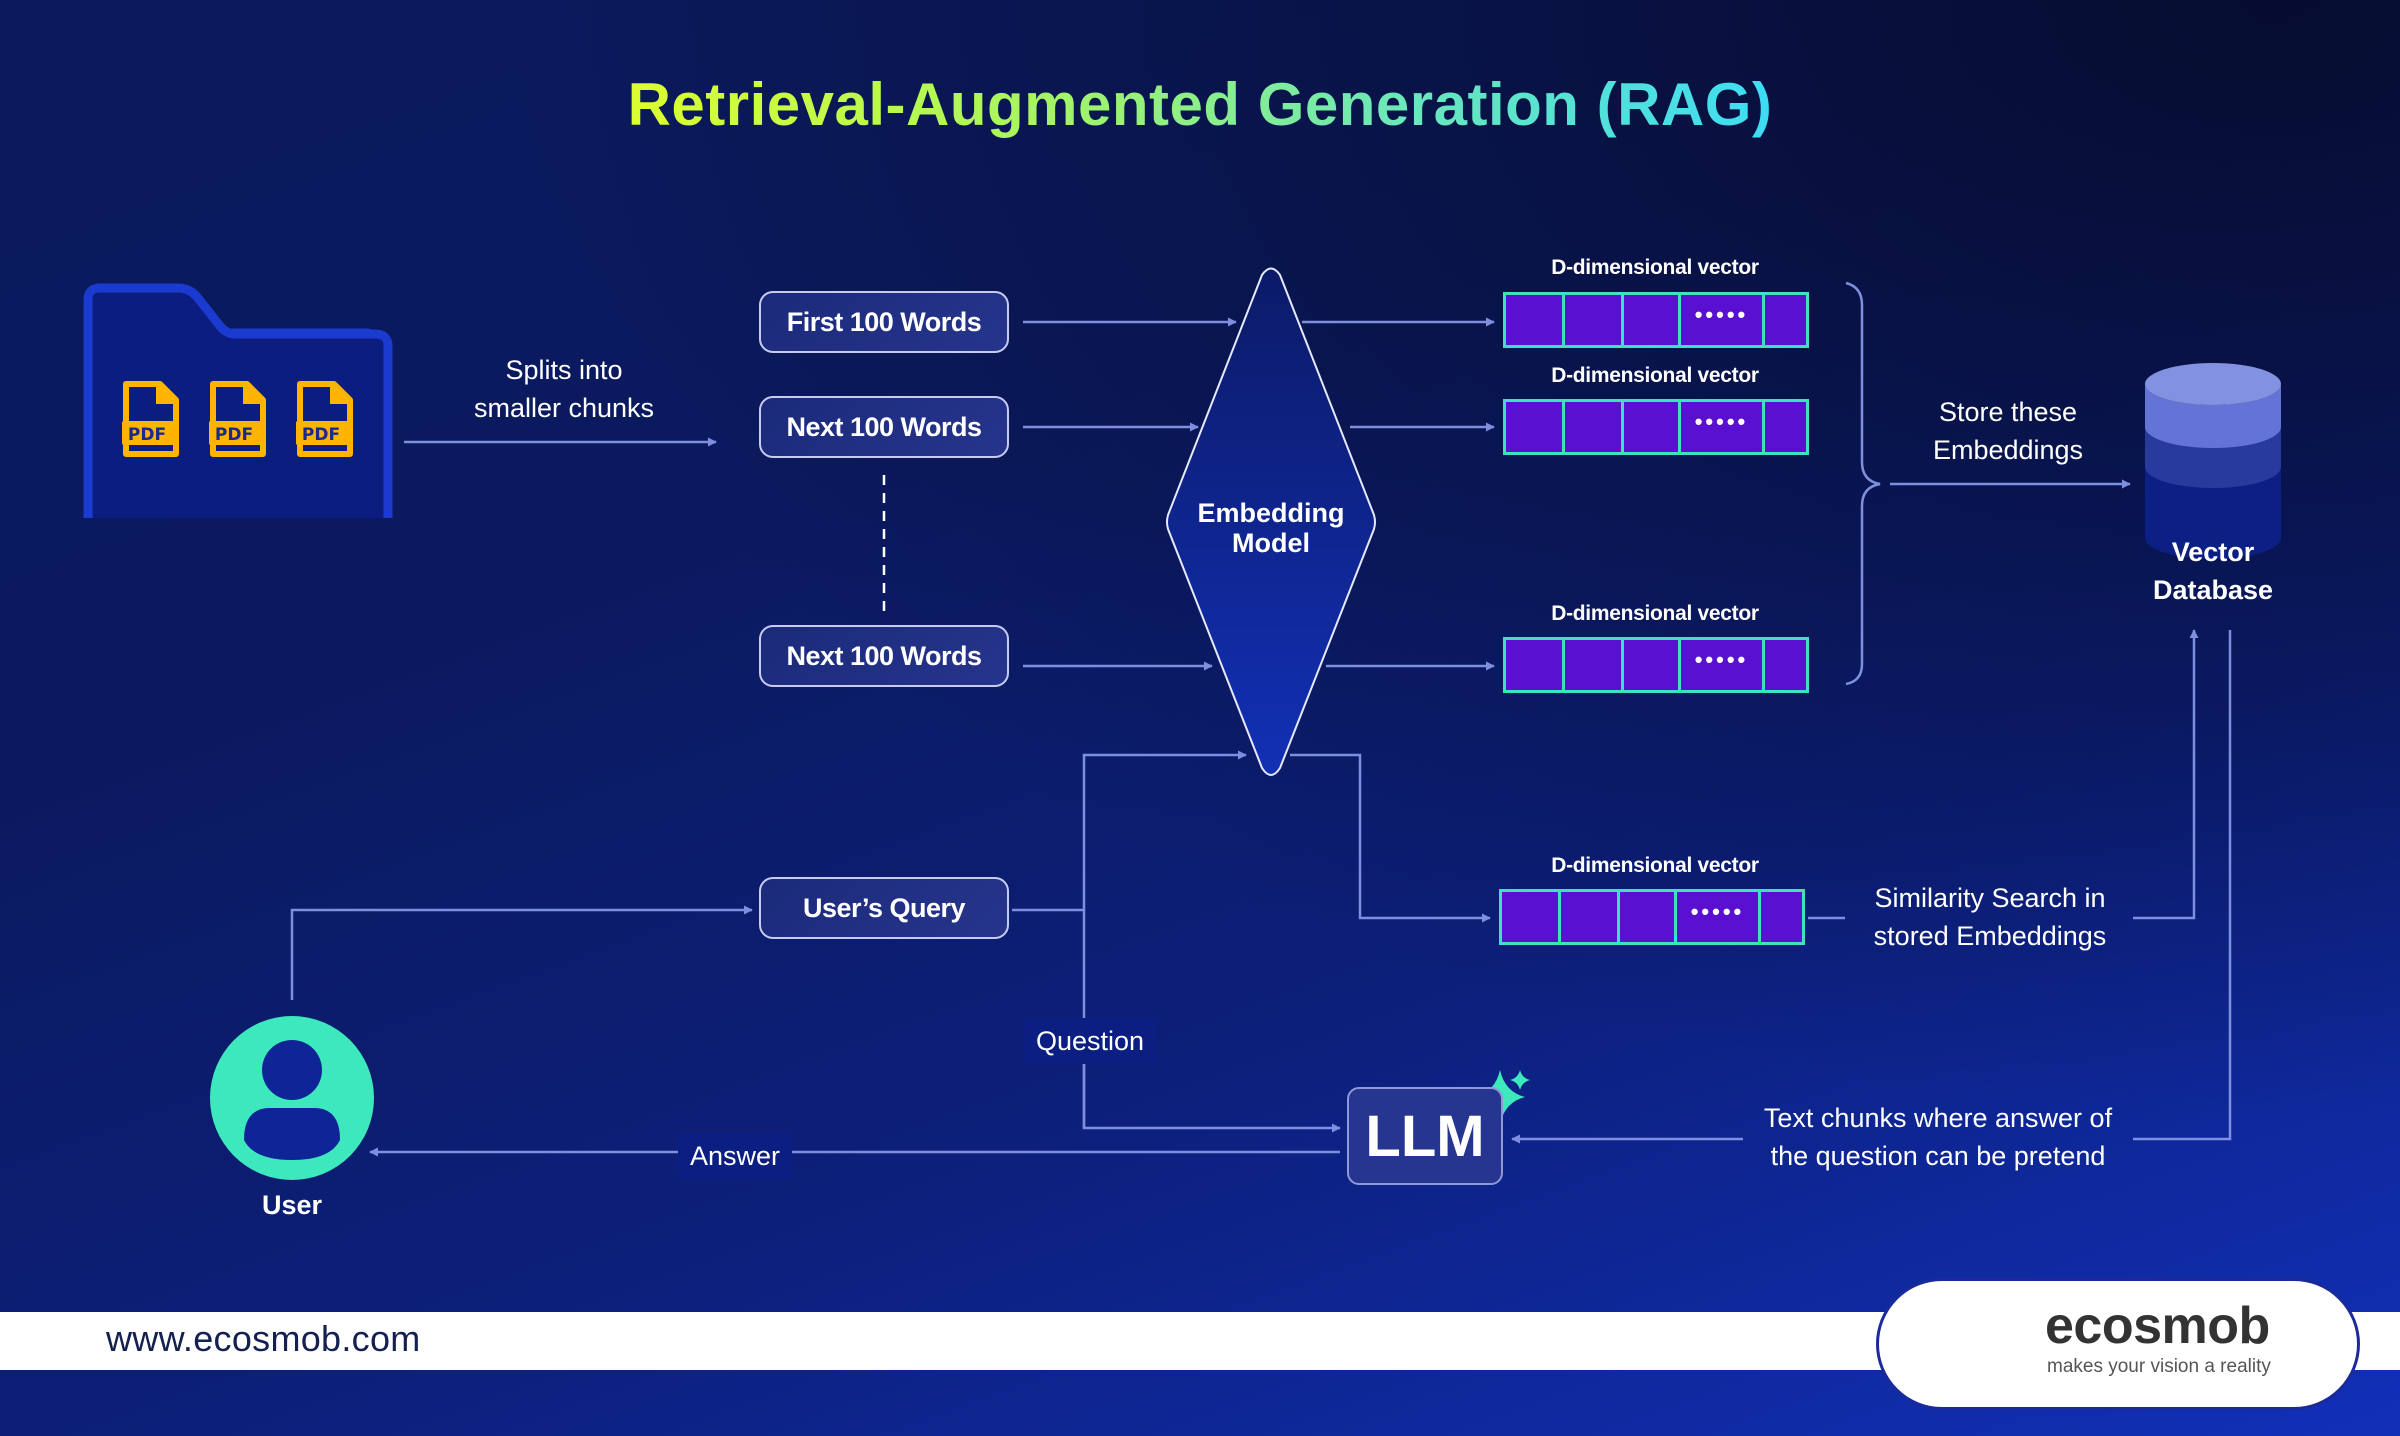 The image size is (2400, 1436). What do you see at coordinates (2008, 431) in the screenshot?
I see `store-embeddings-label: Store these Embeddings` at bounding box center [2008, 431].